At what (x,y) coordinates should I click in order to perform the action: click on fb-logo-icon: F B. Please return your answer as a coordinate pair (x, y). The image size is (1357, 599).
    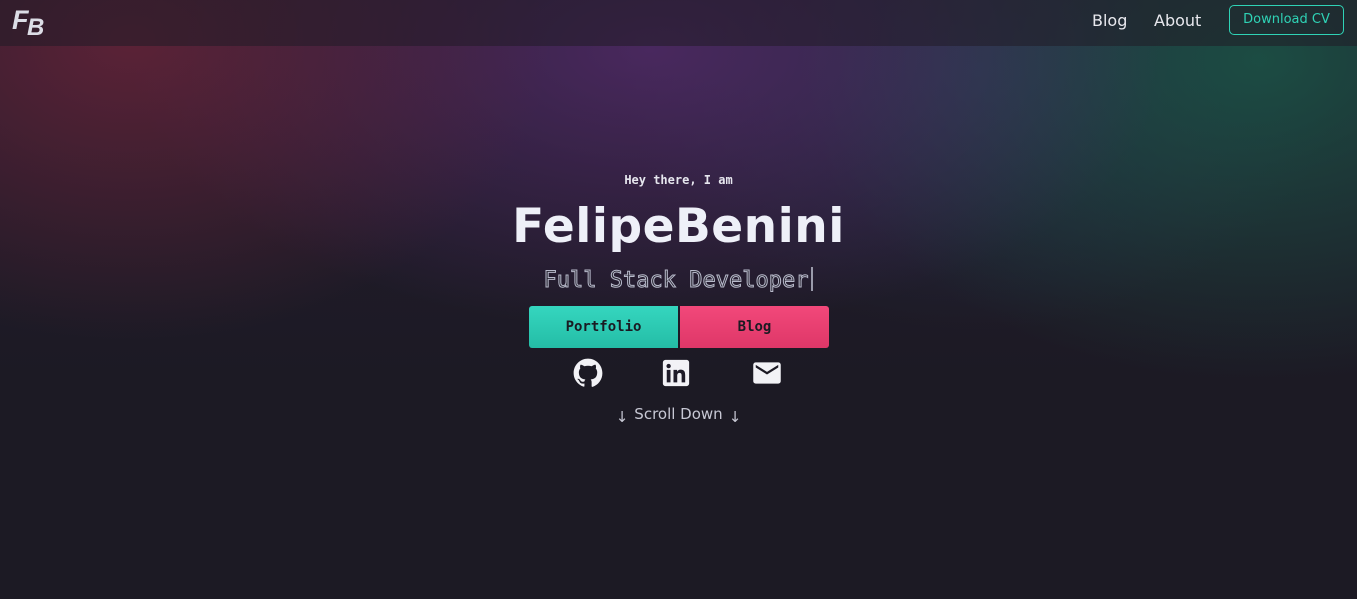
    Looking at the image, I should click on (28, 23).